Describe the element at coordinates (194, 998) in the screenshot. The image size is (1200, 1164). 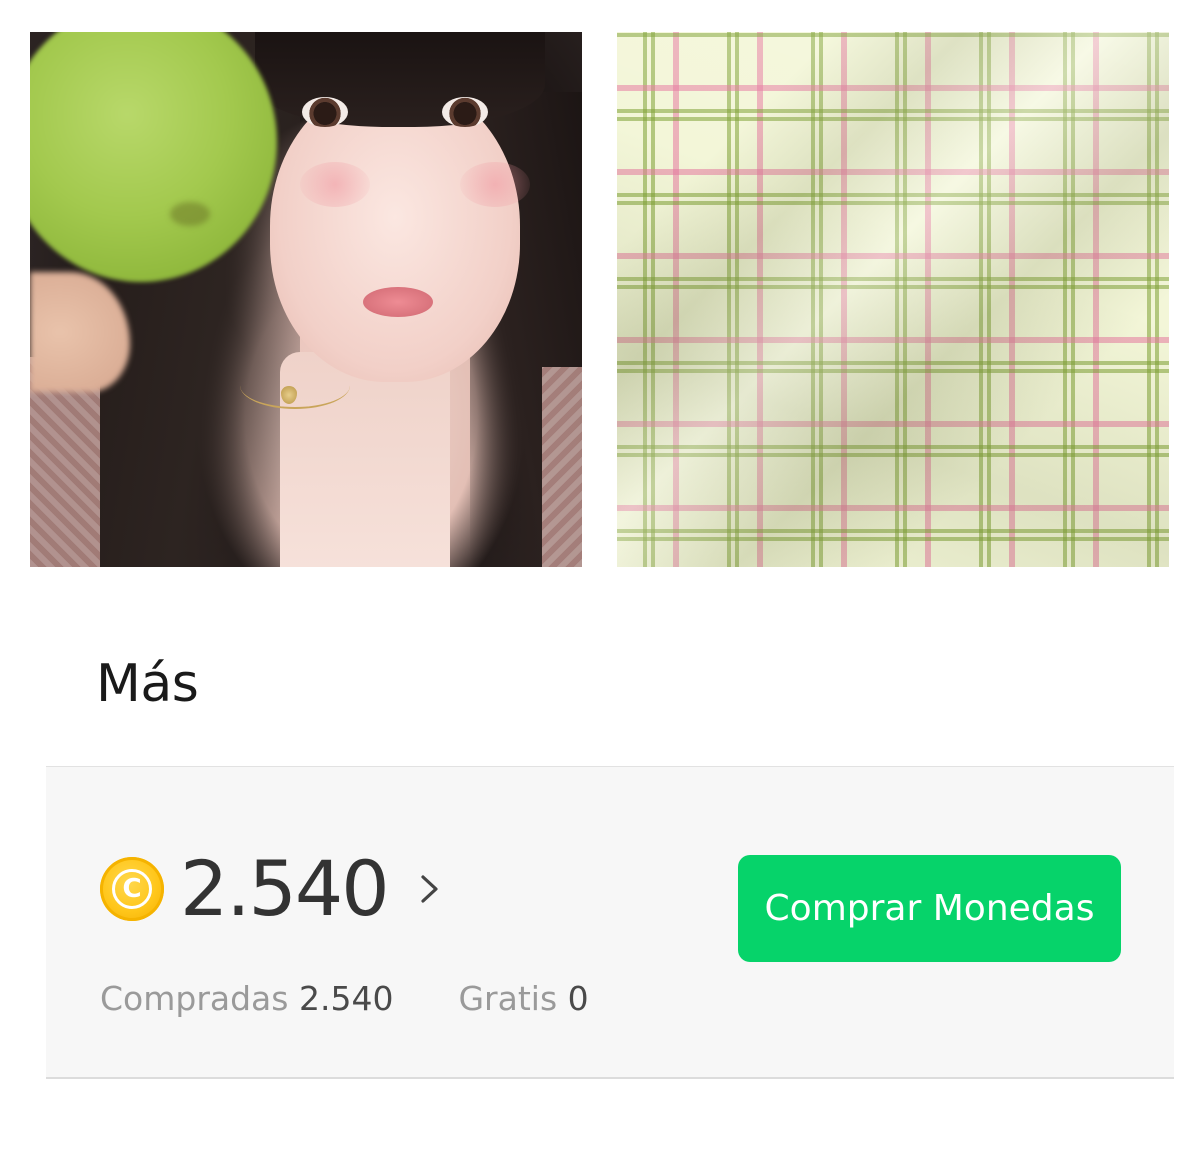
I see `purchased-label: Compradas` at that location.